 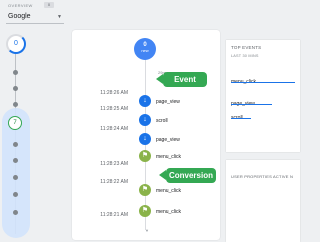 I want to click on overview-badge: 0, so click(x=49, y=5).